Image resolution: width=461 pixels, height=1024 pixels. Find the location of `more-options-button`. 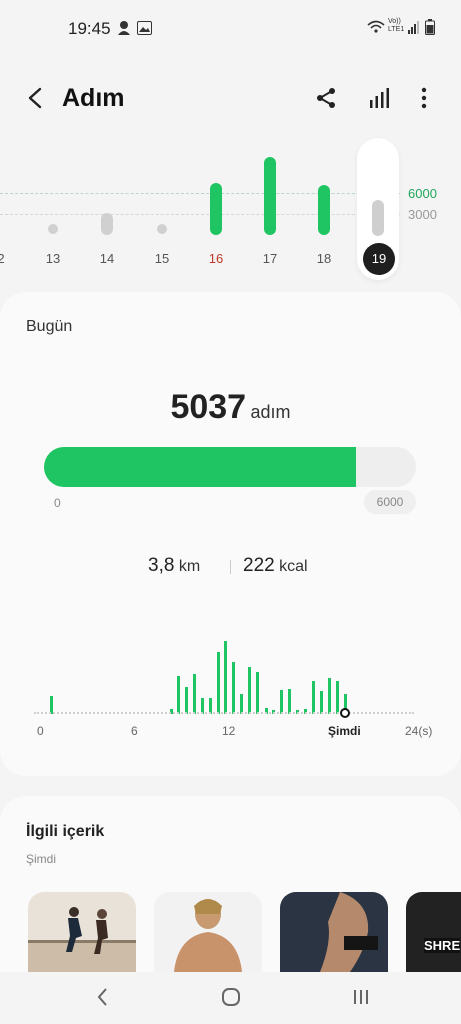

more-options-button is located at coordinates (424, 99).